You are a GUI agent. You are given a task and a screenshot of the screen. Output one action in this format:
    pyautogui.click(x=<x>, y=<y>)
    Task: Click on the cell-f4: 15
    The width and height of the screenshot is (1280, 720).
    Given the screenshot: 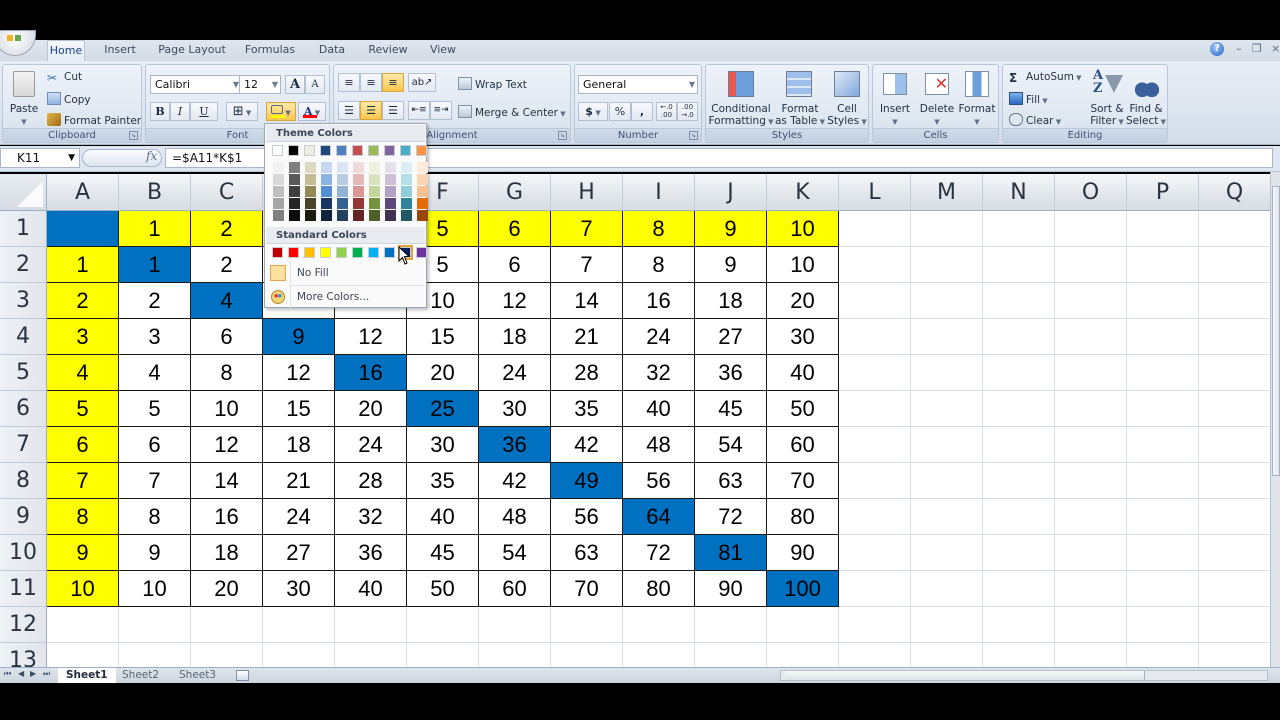 What is the action you would take?
    pyautogui.click(x=443, y=337)
    